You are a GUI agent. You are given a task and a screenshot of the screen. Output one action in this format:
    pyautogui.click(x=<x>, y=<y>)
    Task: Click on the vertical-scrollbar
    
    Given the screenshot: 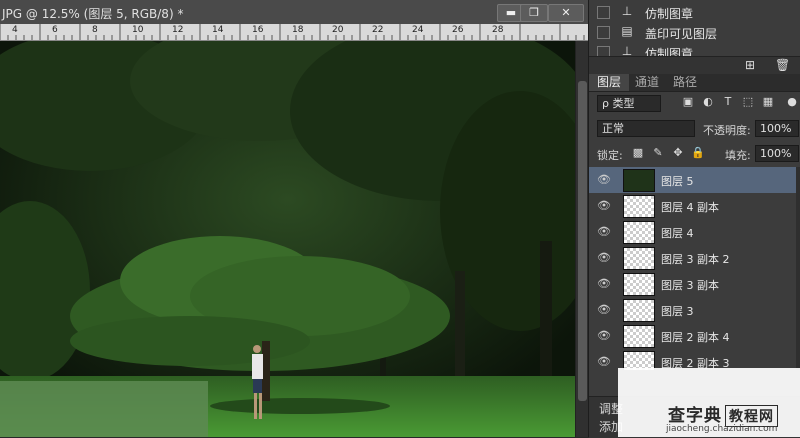 What is the action you would take?
    pyautogui.click(x=582, y=239)
    